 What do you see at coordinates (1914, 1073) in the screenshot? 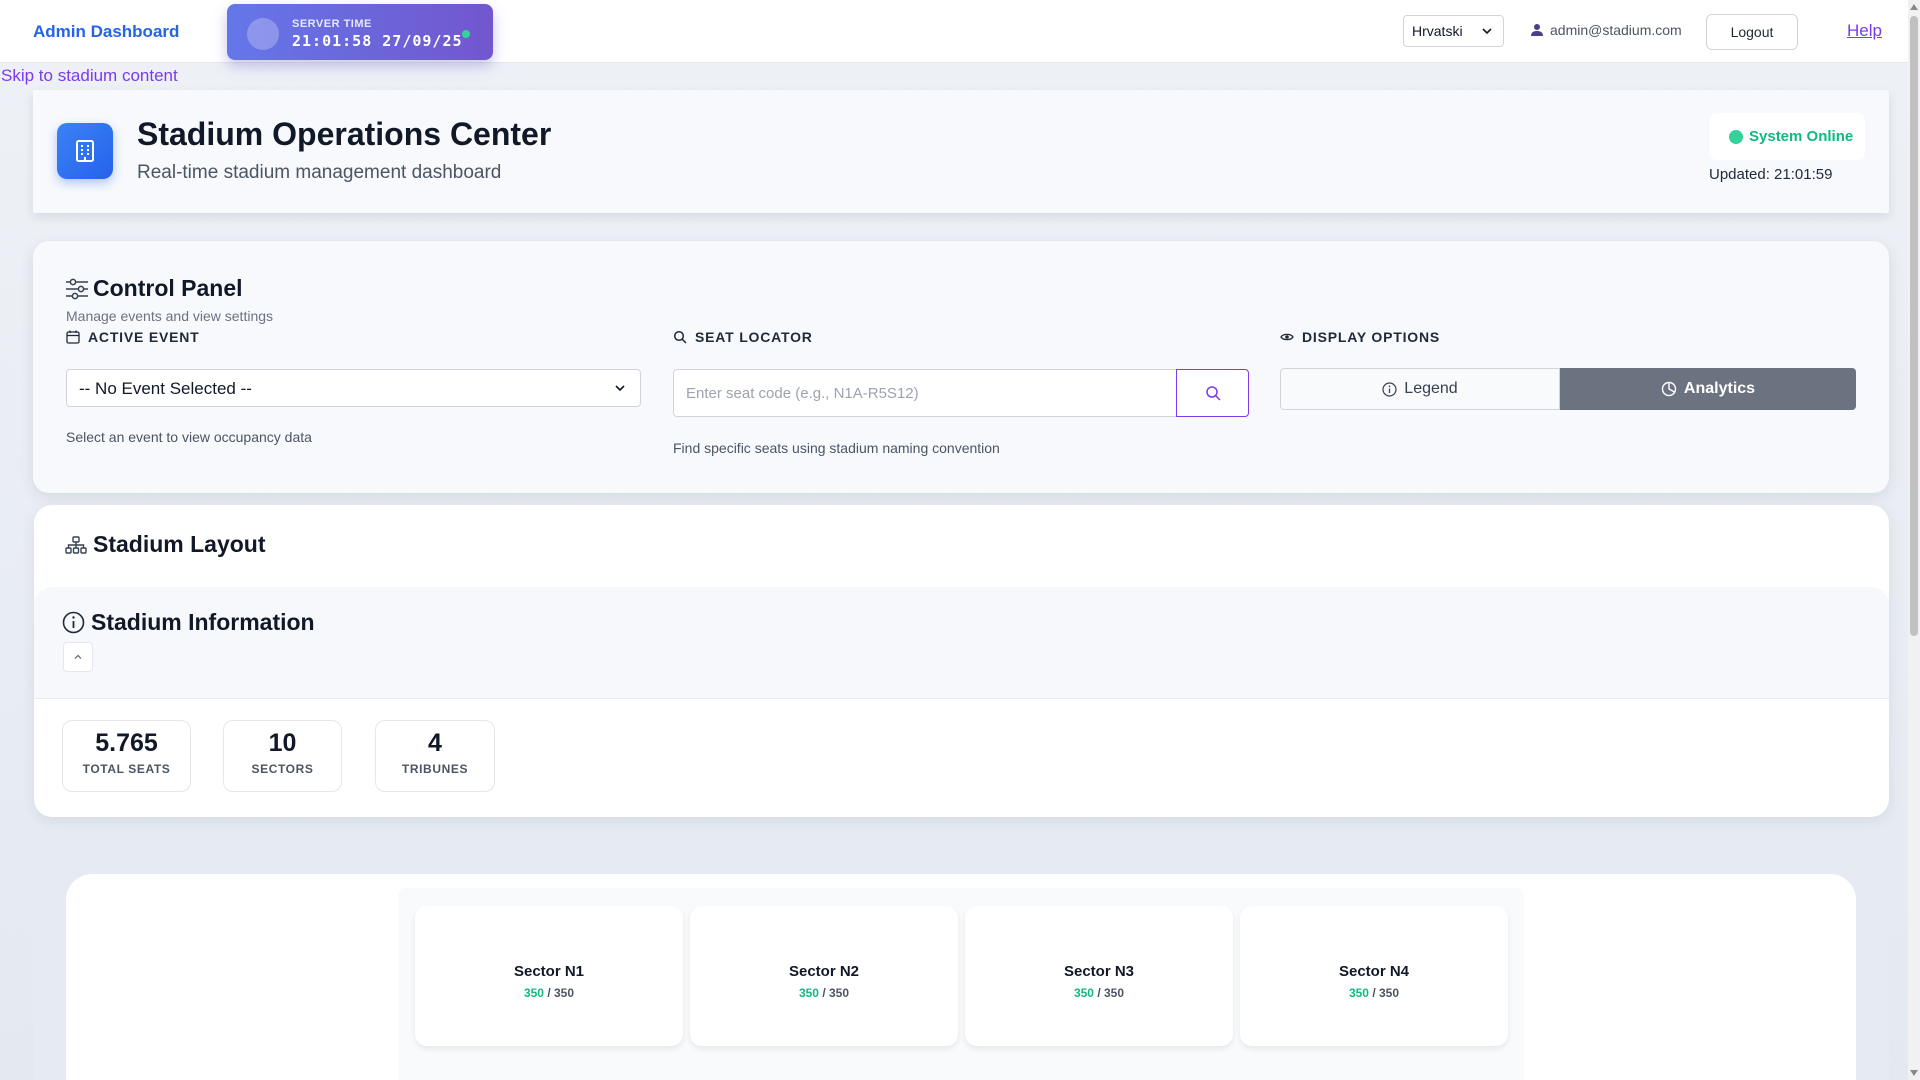
I see `scroll-down-arrow-icon` at bounding box center [1914, 1073].